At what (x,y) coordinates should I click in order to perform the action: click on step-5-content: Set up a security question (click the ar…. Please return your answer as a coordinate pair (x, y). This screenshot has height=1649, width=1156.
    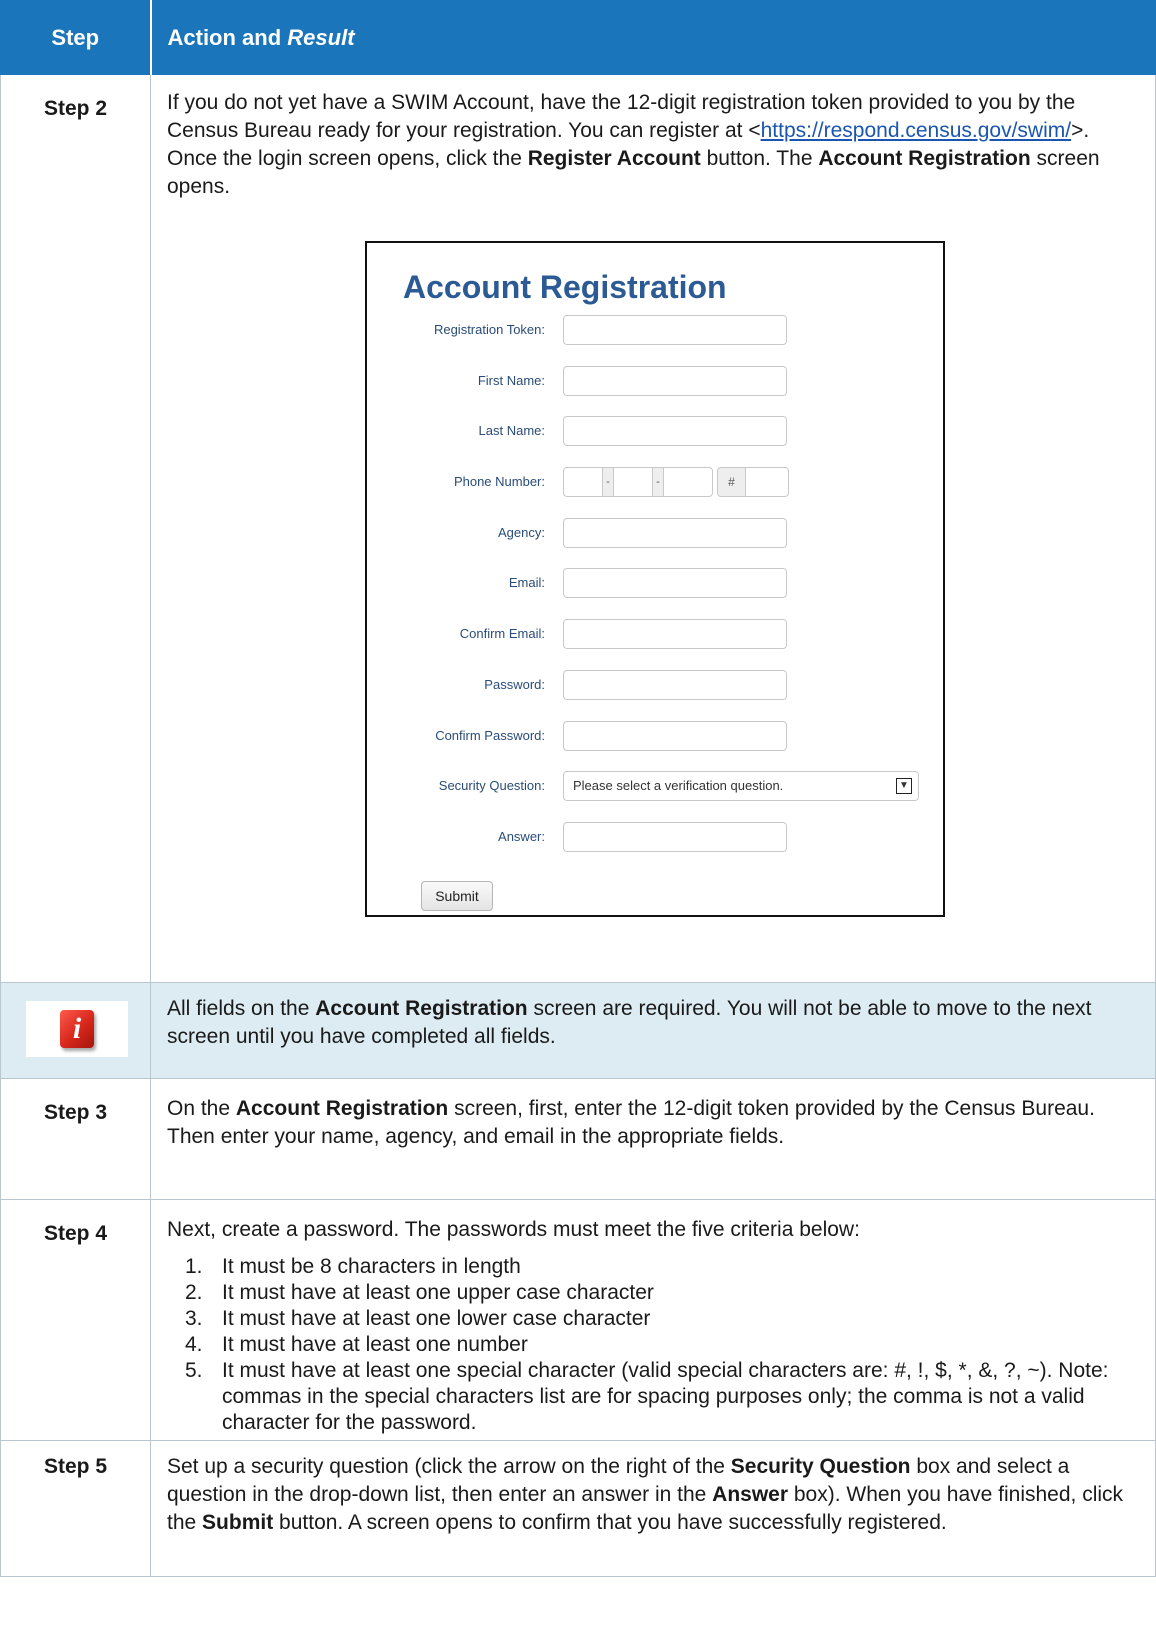
    Looking at the image, I should click on (653, 1508).